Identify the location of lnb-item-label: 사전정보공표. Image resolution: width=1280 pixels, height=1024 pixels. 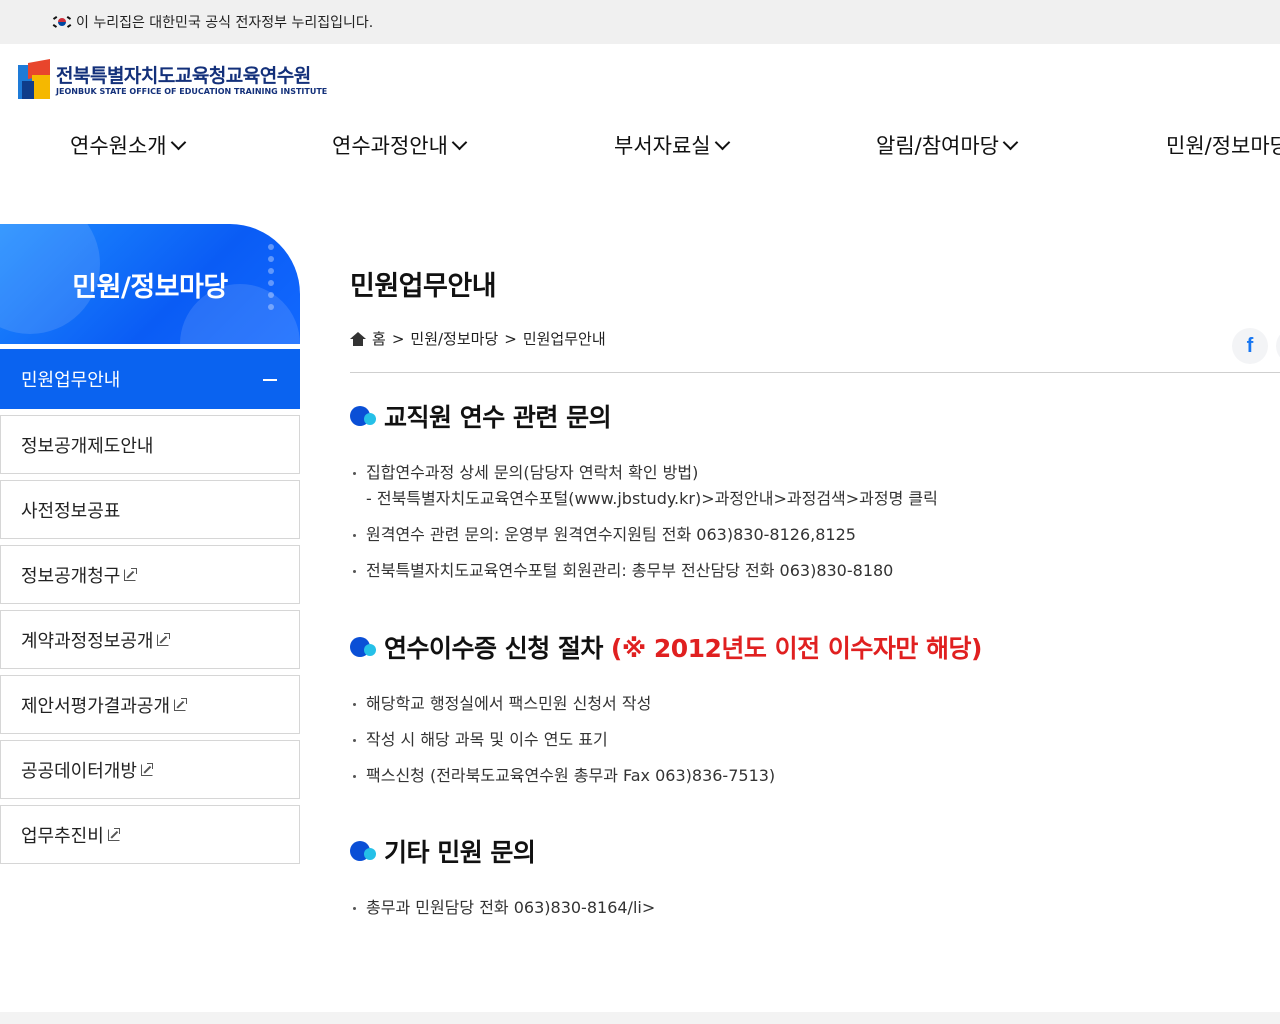
(71, 511).